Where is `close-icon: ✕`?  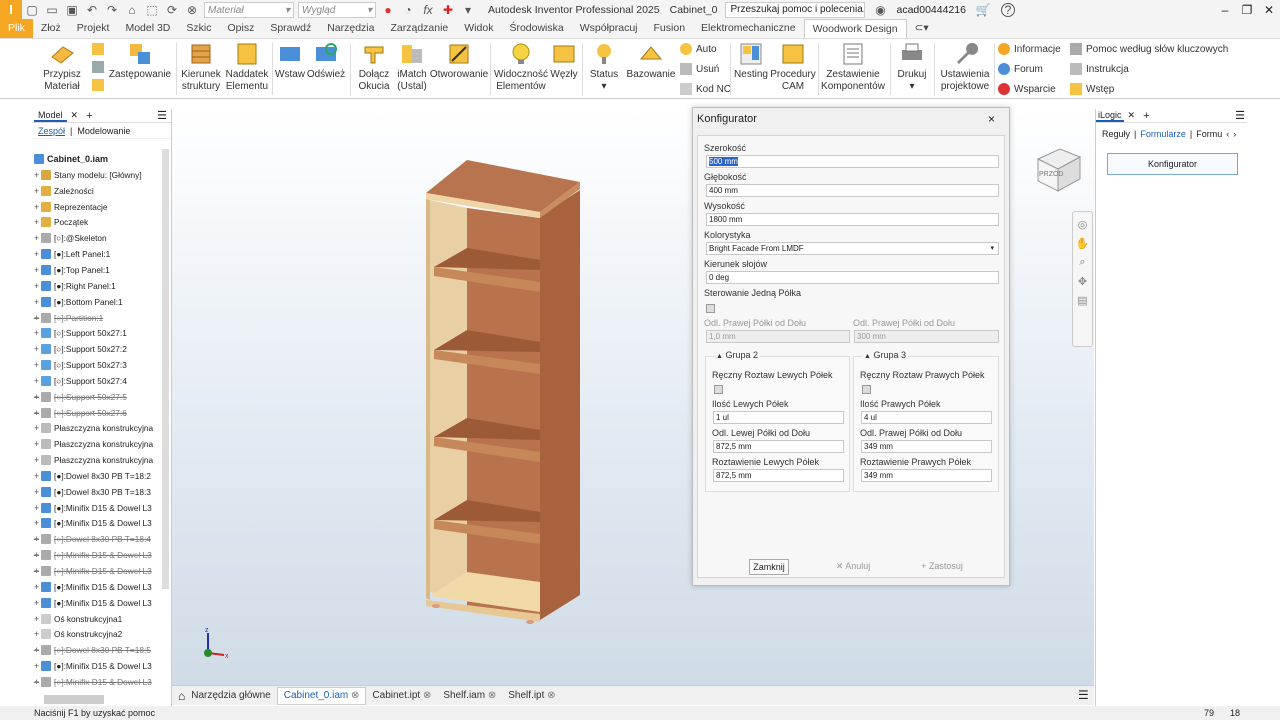
close-icon: ✕ is located at coordinates (75, 115).